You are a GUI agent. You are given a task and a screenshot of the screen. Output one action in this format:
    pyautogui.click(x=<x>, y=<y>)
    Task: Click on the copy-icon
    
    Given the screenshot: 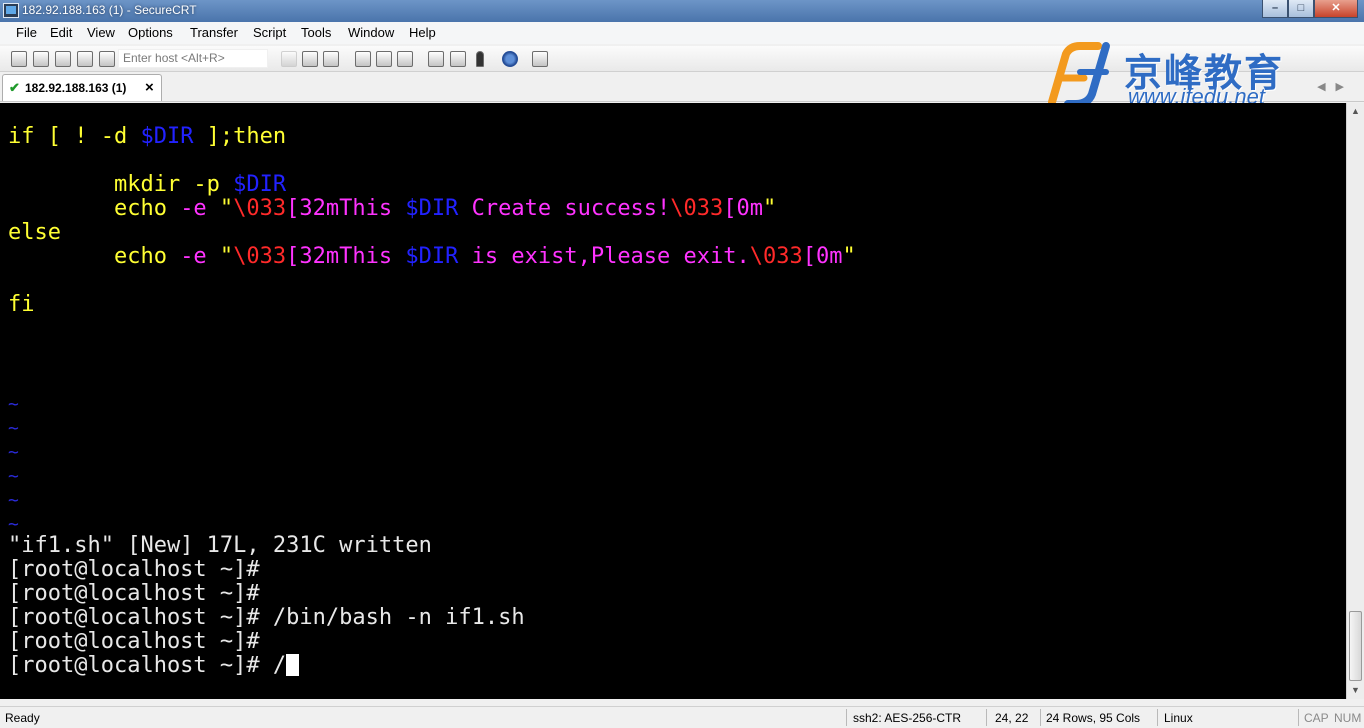 What is the action you would take?
    pyautogui.click(x=289, y=59)
    